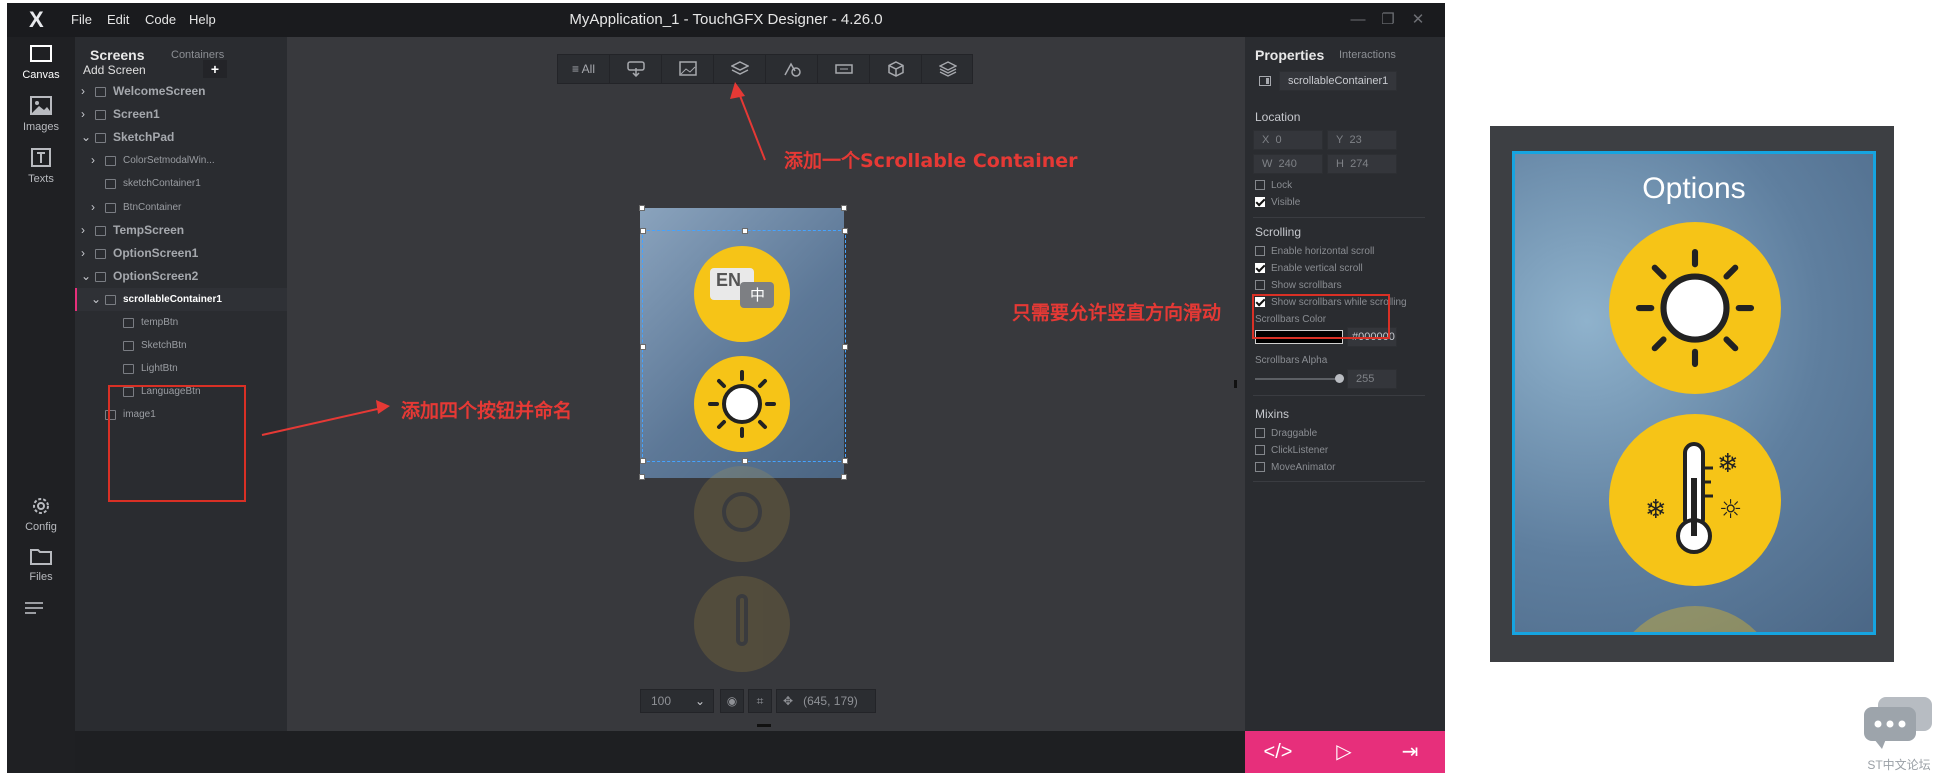  I want to click on preview-screen: Options ❄ ❄ ☼, so click(1694, 393).